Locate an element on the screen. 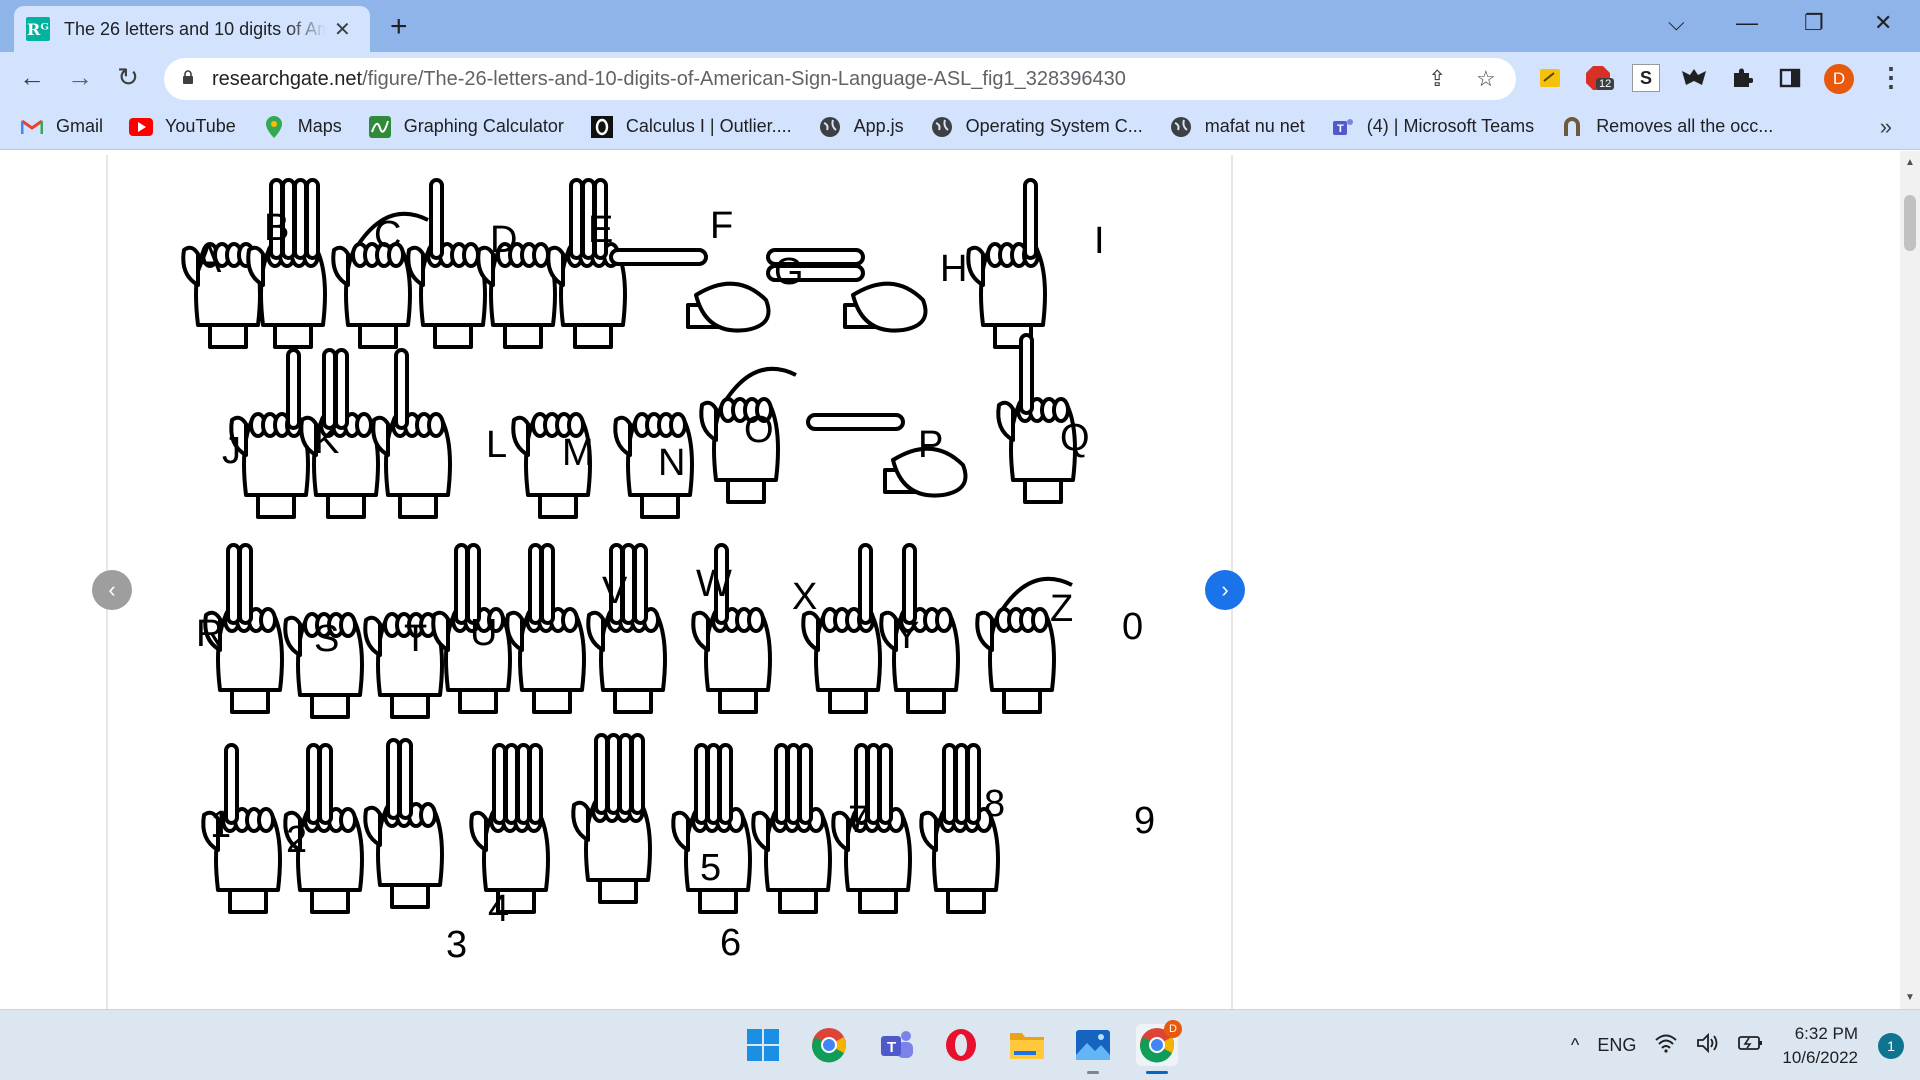 This screenshot has height=1080, width=1920. globe-icon is located at coordinates (830, 127).